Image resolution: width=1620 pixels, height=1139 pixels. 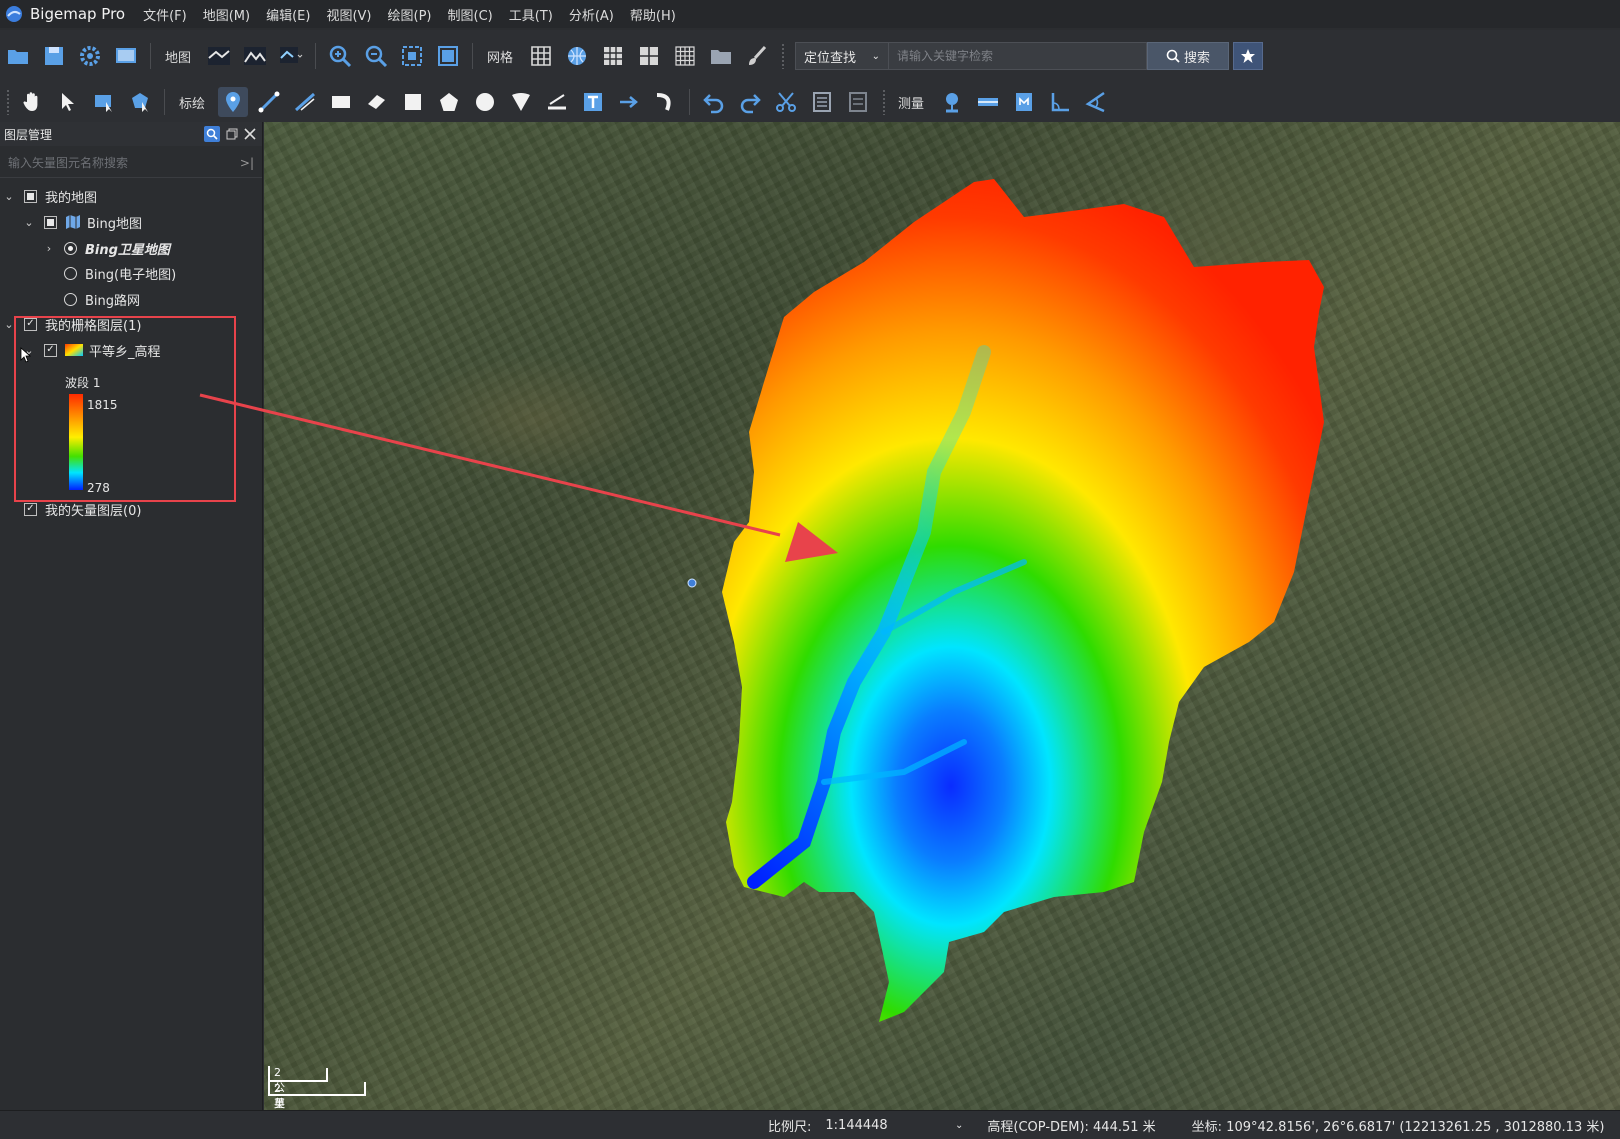 I want to click on radio-bing-satellite, so click(x=70, y=248).